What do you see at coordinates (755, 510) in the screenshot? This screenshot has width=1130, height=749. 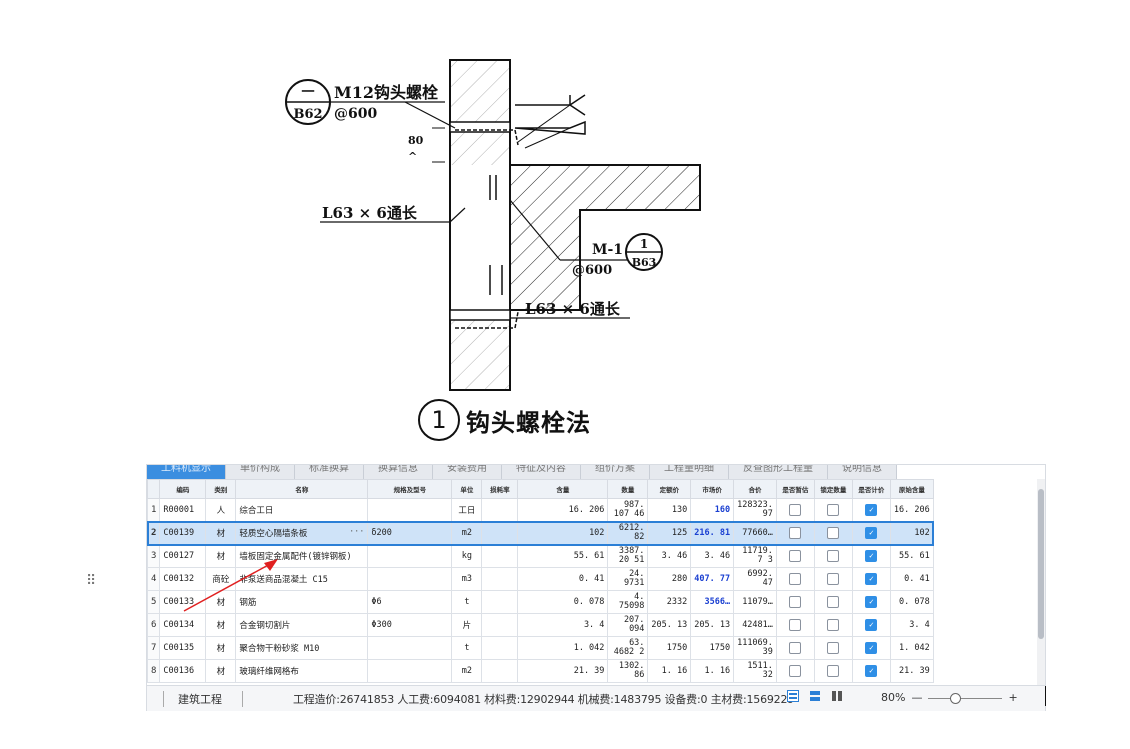 I see `row-total: 128323. 97` at bounding box center [755, 510].